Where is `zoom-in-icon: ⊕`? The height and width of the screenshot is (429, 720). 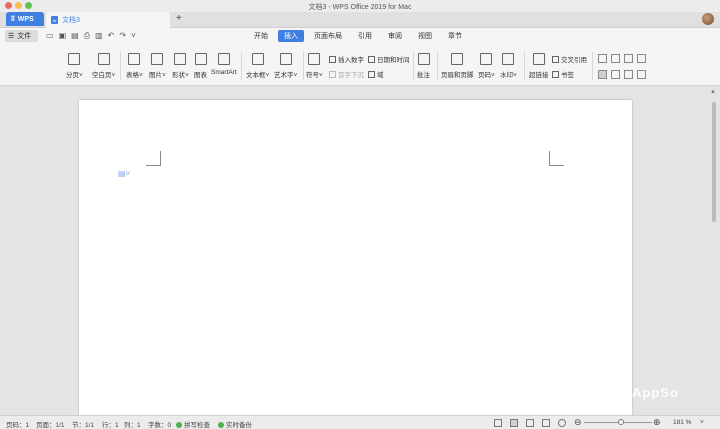 zoom-in-icon: ⊕ is located at coordinates (657, 422).